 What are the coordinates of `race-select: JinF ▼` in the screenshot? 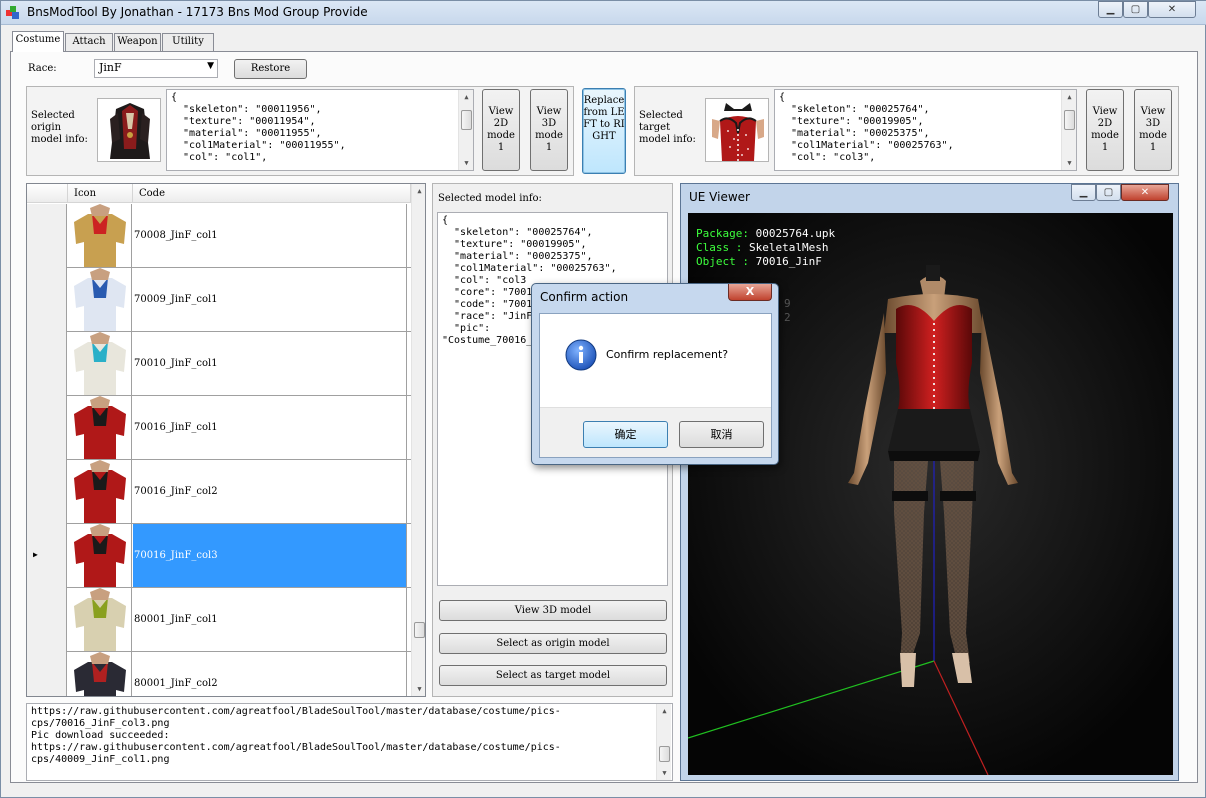 It's located at (156, 68).